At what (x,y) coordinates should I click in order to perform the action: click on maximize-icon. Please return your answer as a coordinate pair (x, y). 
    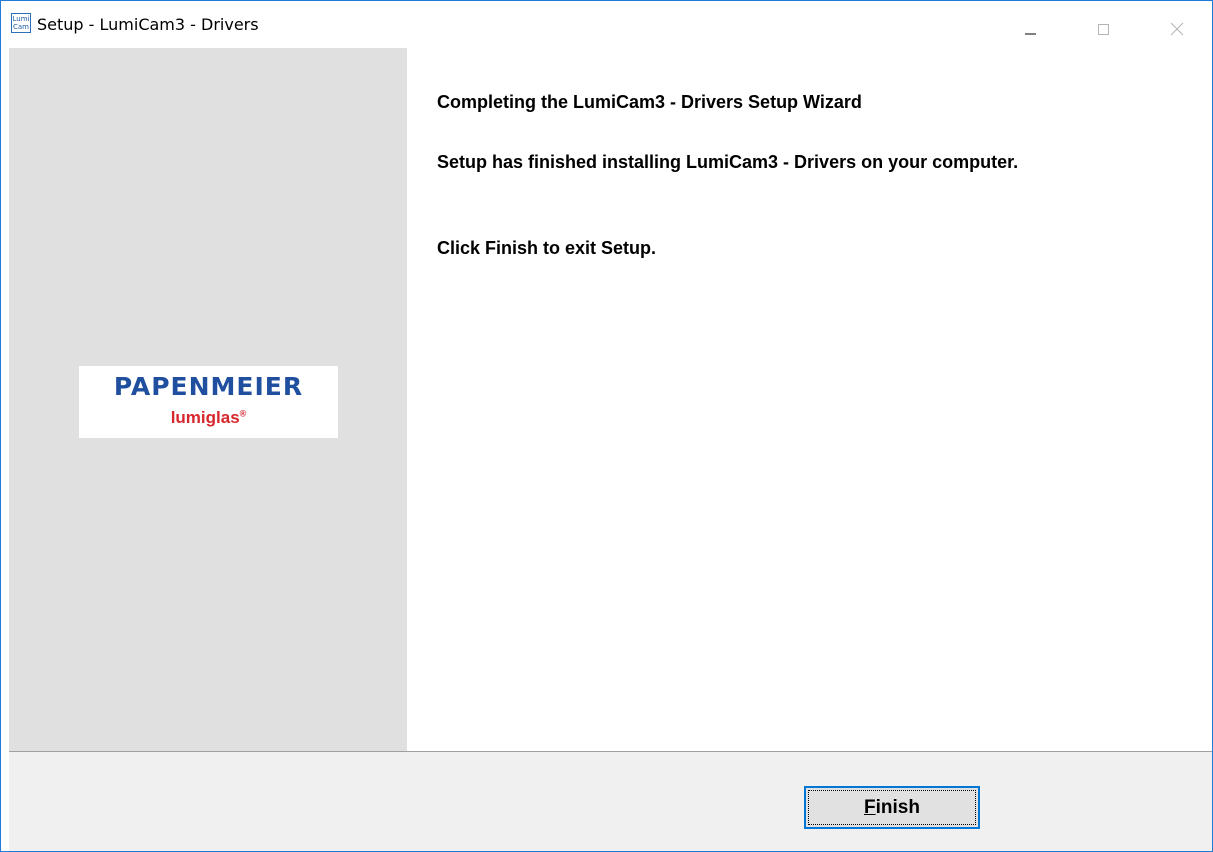
    Looking at the image, I should click on (1103, 29).